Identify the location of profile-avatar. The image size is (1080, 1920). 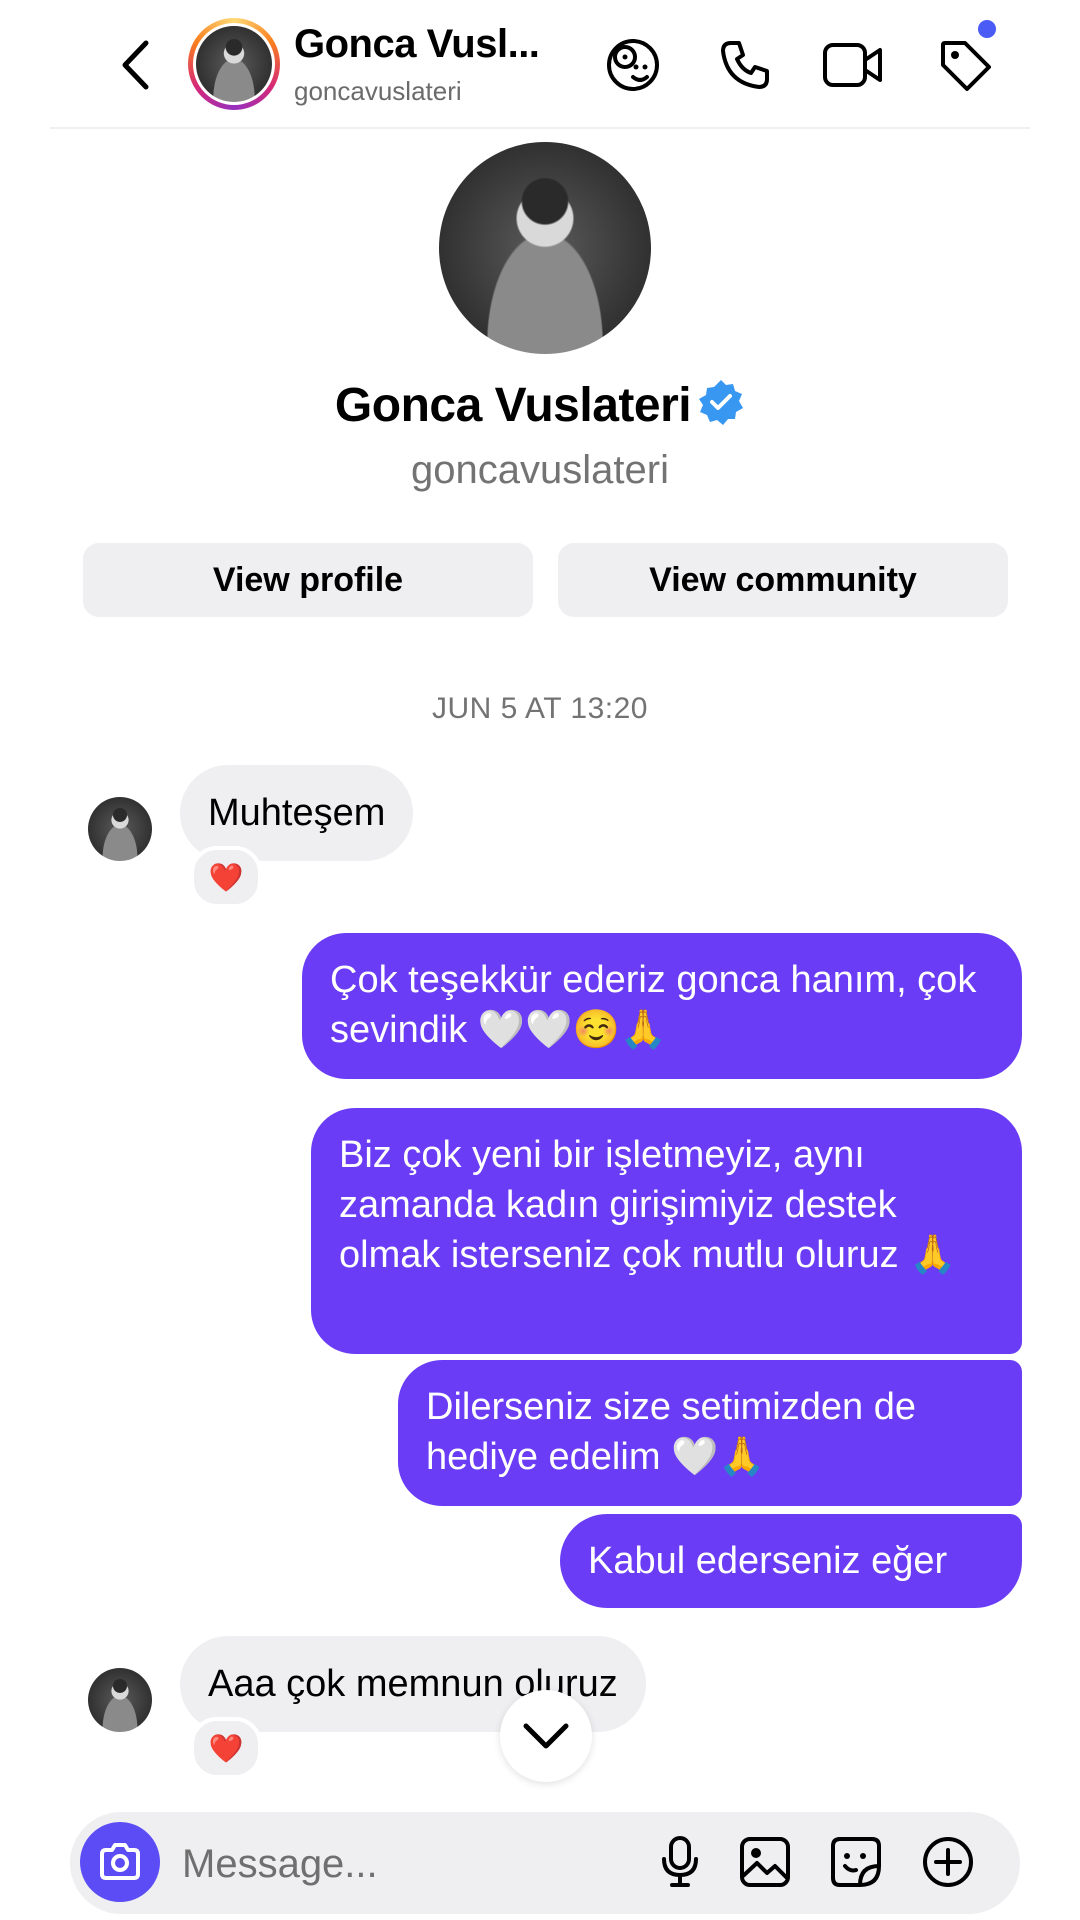
(545, 248).